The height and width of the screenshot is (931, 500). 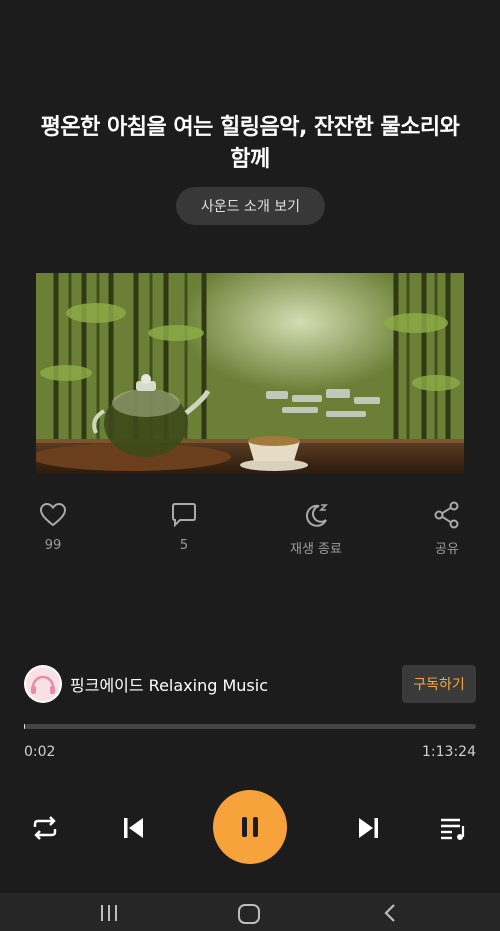 I want to click on back-button, so click(x=390, y=915).